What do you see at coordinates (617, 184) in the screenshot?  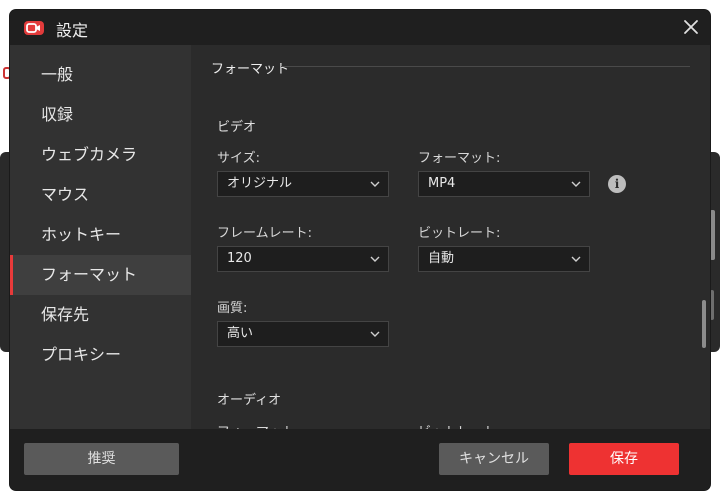 I see `info-icon: i` at bounding box center [617, 184].